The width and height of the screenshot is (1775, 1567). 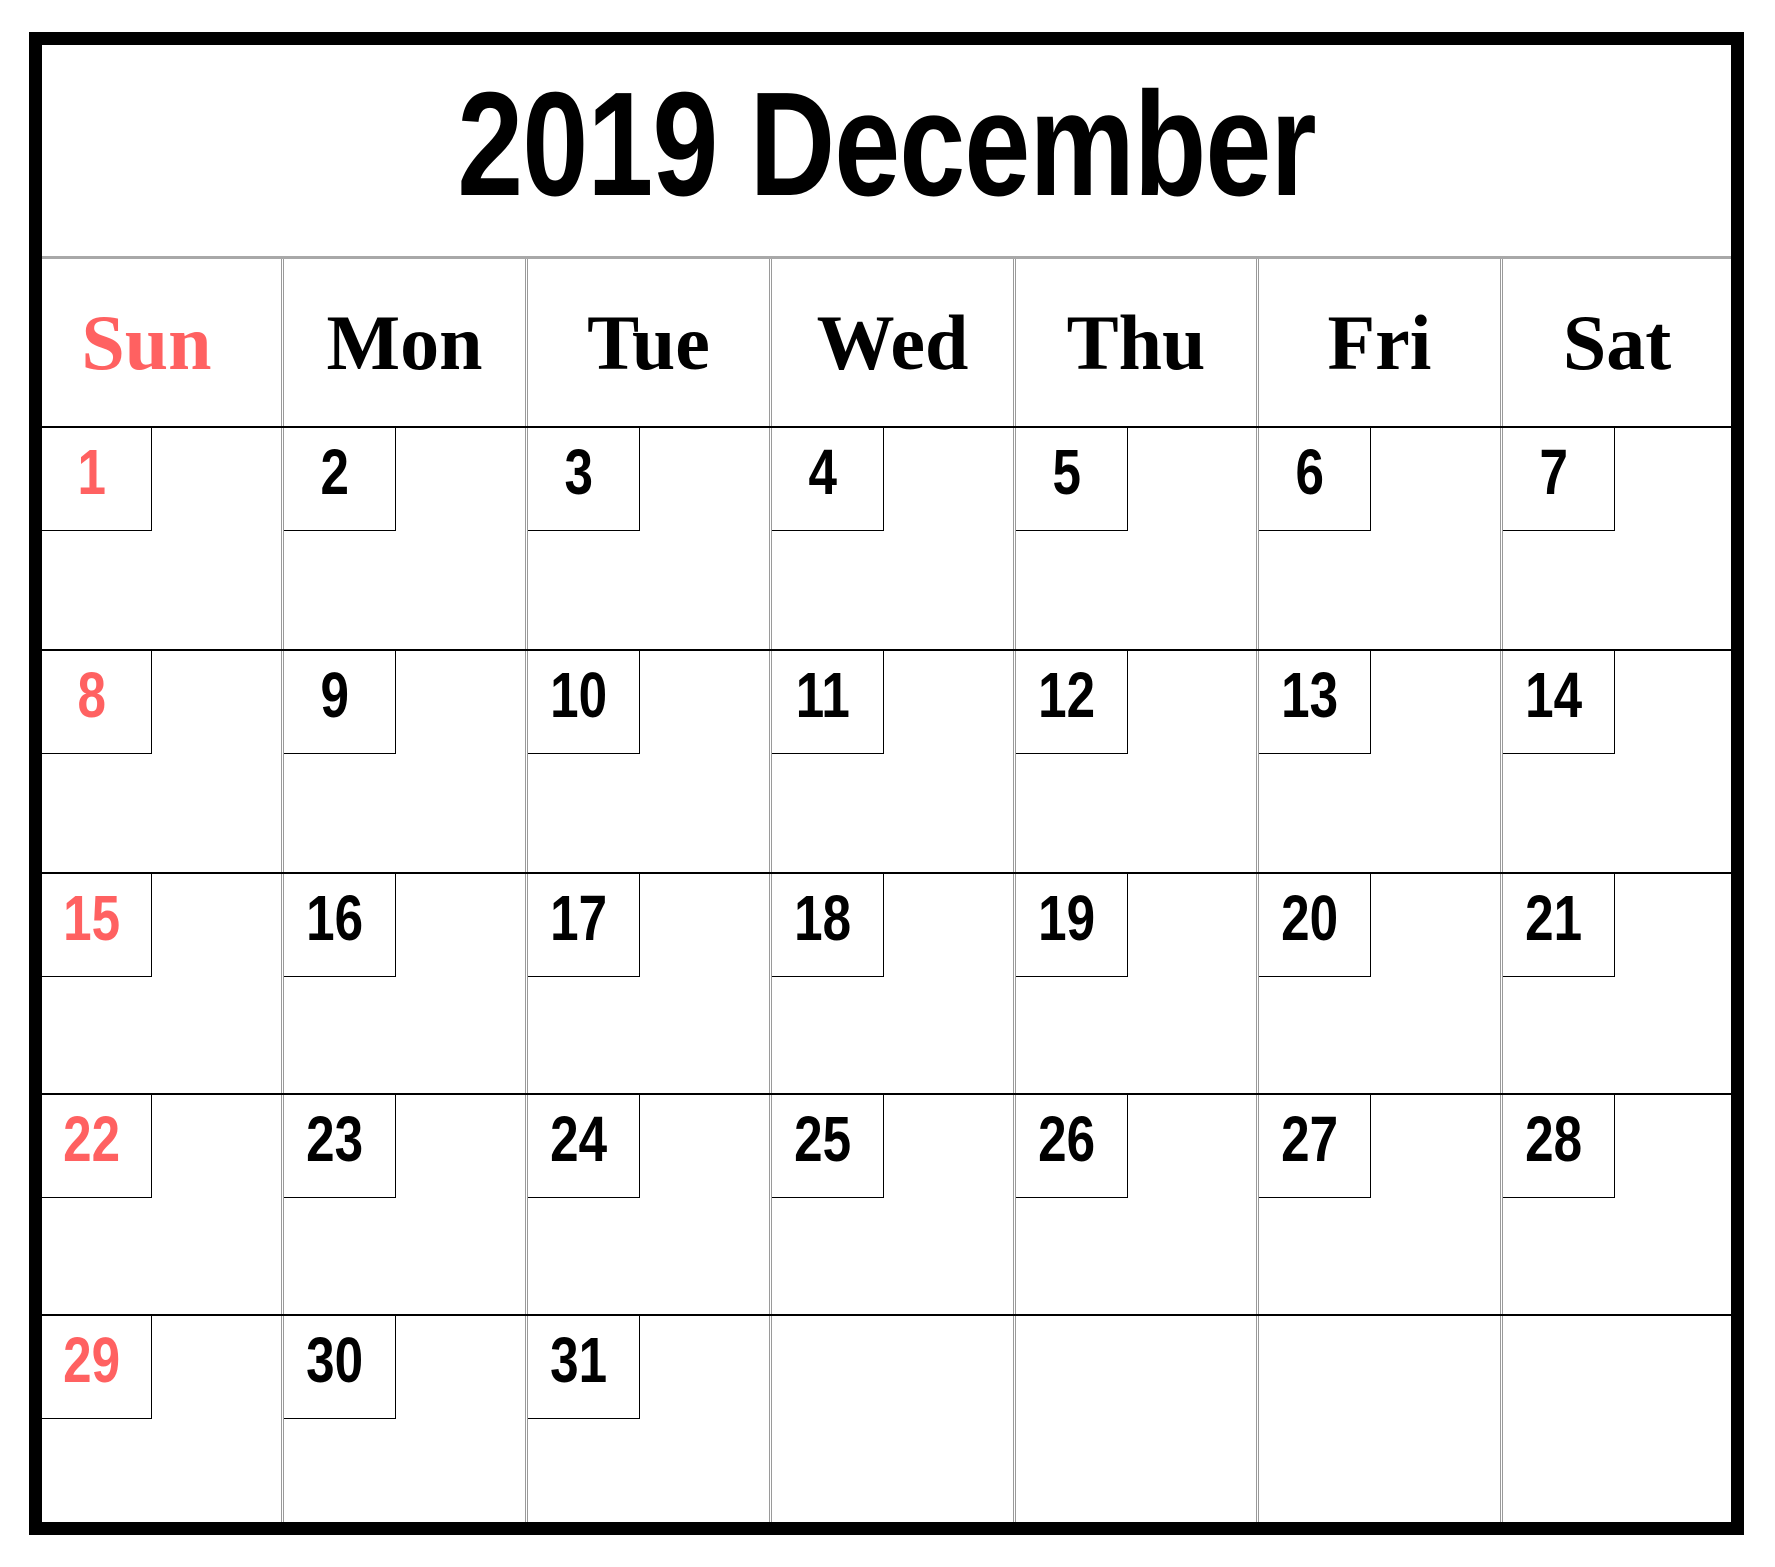 What do you see at coordinates (822, 472) in the screenshot?
I see `day-number: 4` at bounding box center [822, 472].